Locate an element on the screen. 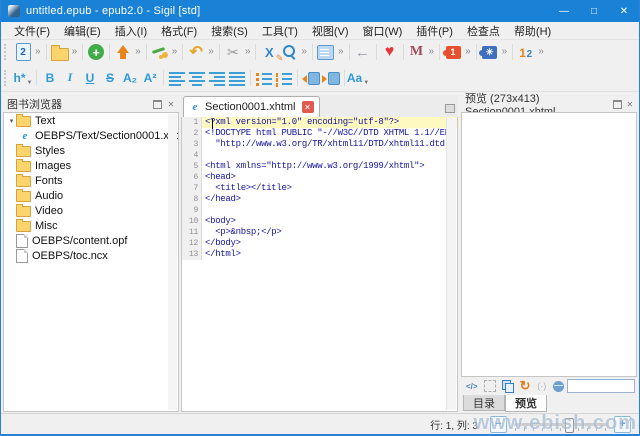 This screenshot has width=640, height=436. align-right-icon is located at coordinates (217, 78).